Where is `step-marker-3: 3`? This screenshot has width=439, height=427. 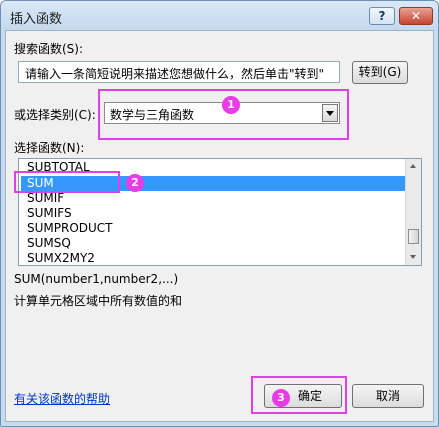
step-marker-3: 3 is located at coordinates (281, 398).